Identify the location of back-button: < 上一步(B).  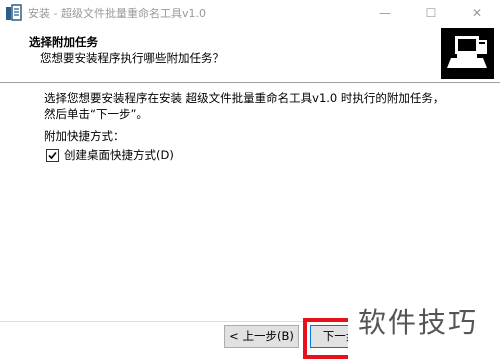
(261, 336).